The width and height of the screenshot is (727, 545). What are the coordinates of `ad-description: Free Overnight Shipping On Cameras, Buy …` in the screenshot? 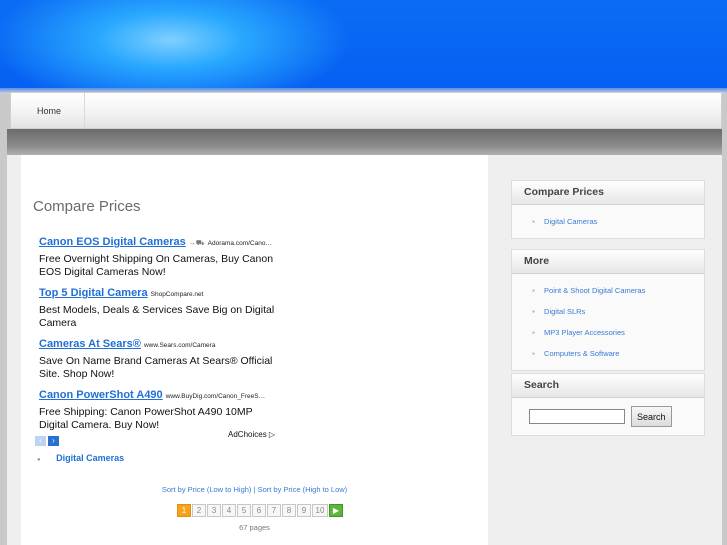 It's located at (156, 265).